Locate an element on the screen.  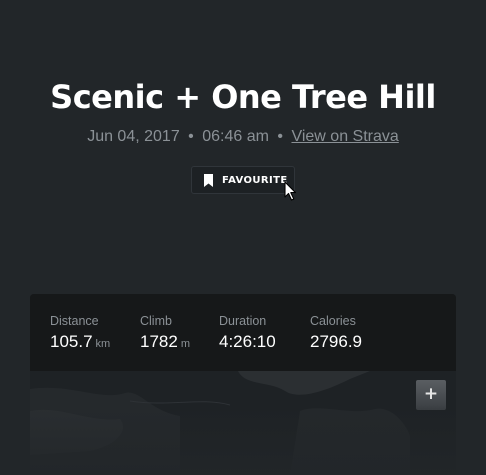
stat-value: 105.7 km is located at coordinates (80, 342).